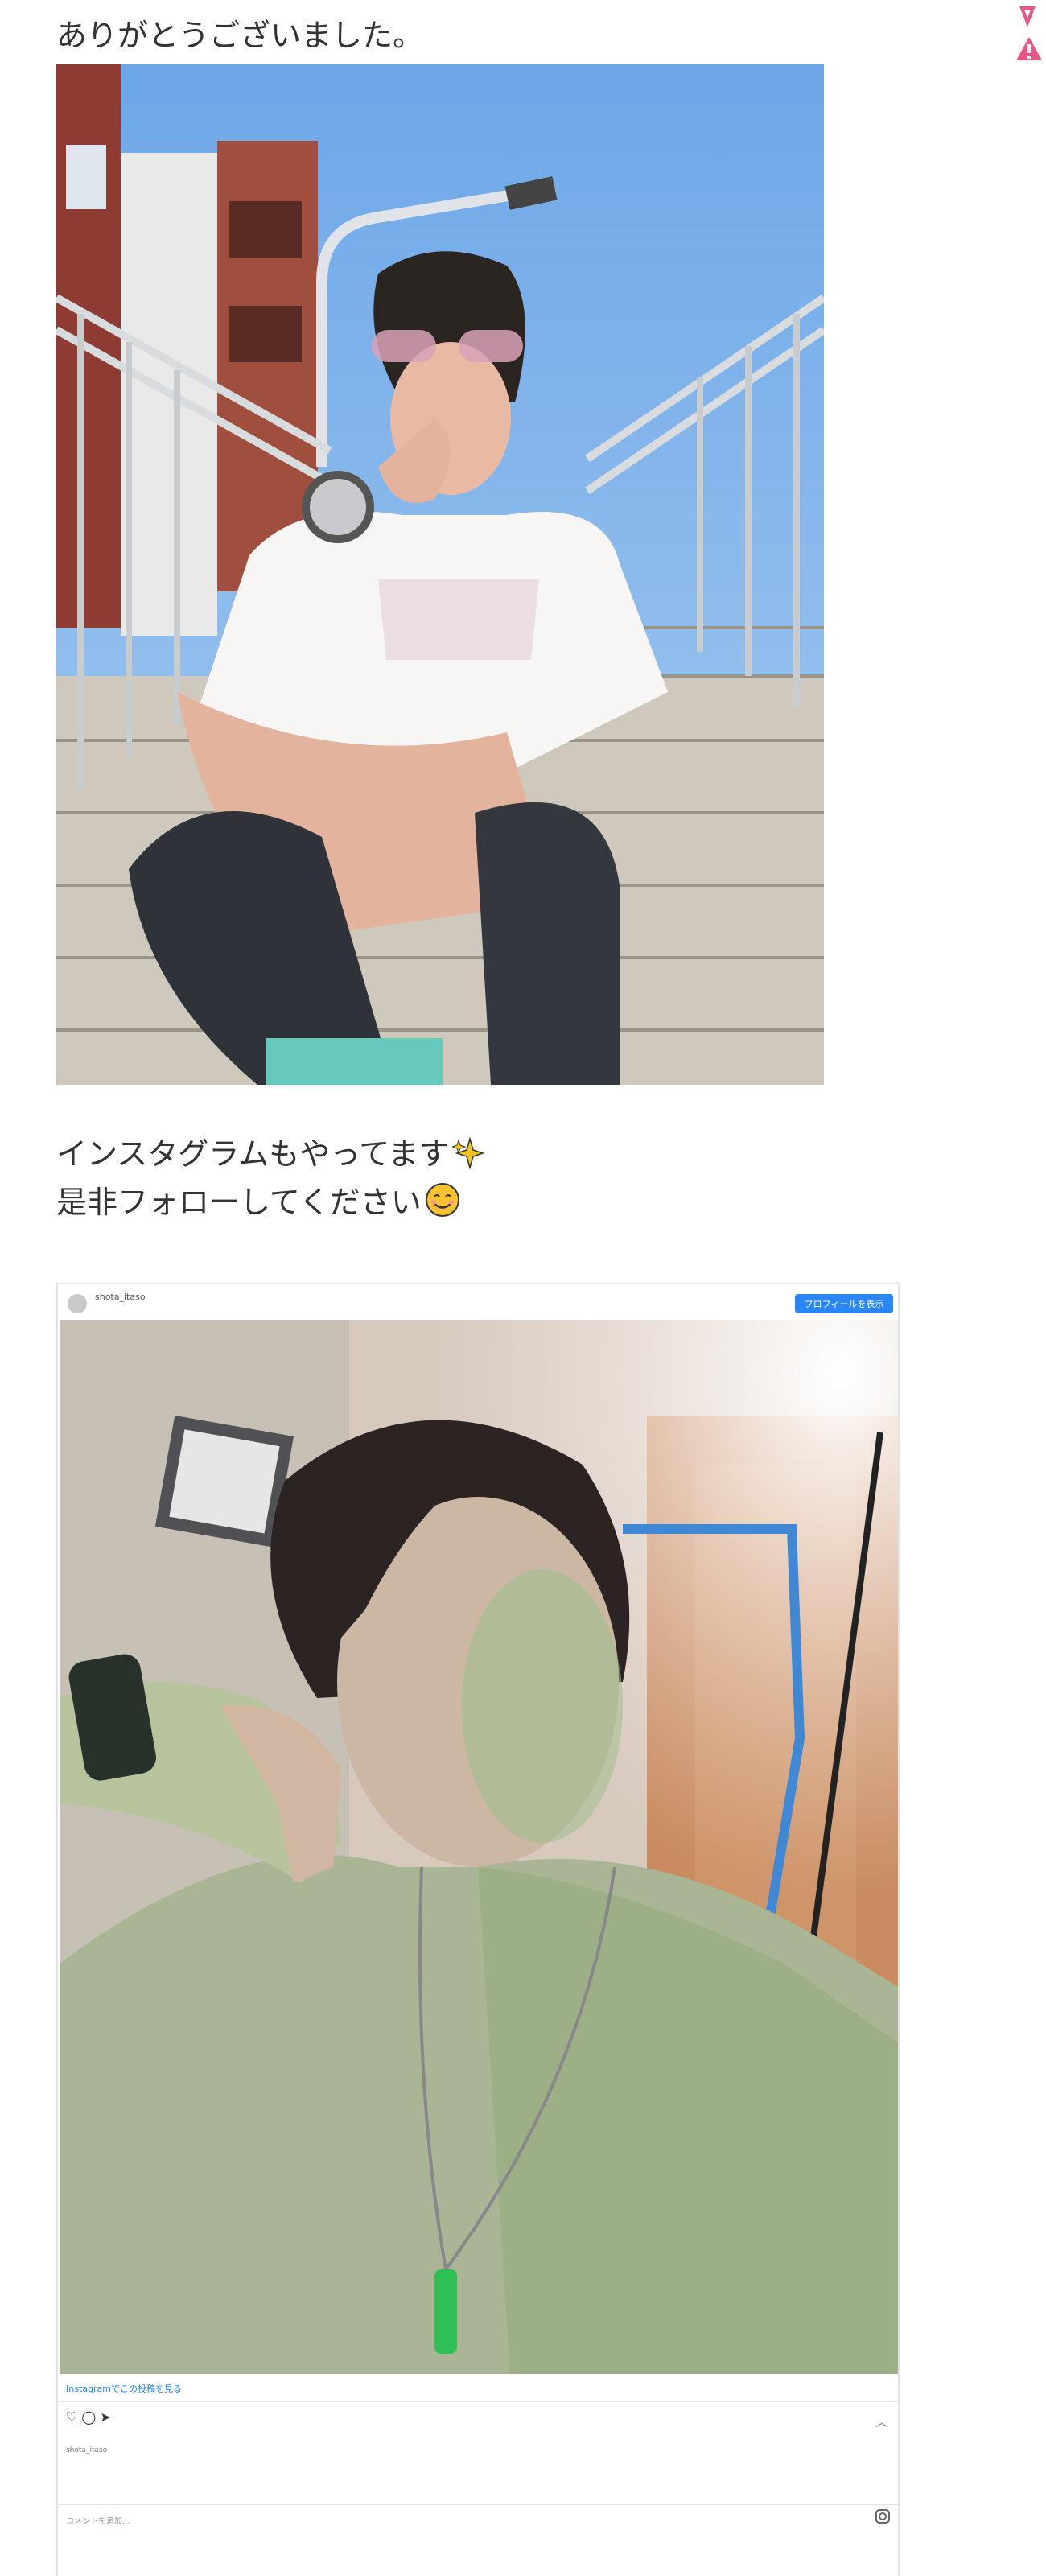 This screenshot has width=1046, height=2576. Describe the element at coordinates (1027, 15) in the screenshot. I see `pink-ribbon-icon` at that location.